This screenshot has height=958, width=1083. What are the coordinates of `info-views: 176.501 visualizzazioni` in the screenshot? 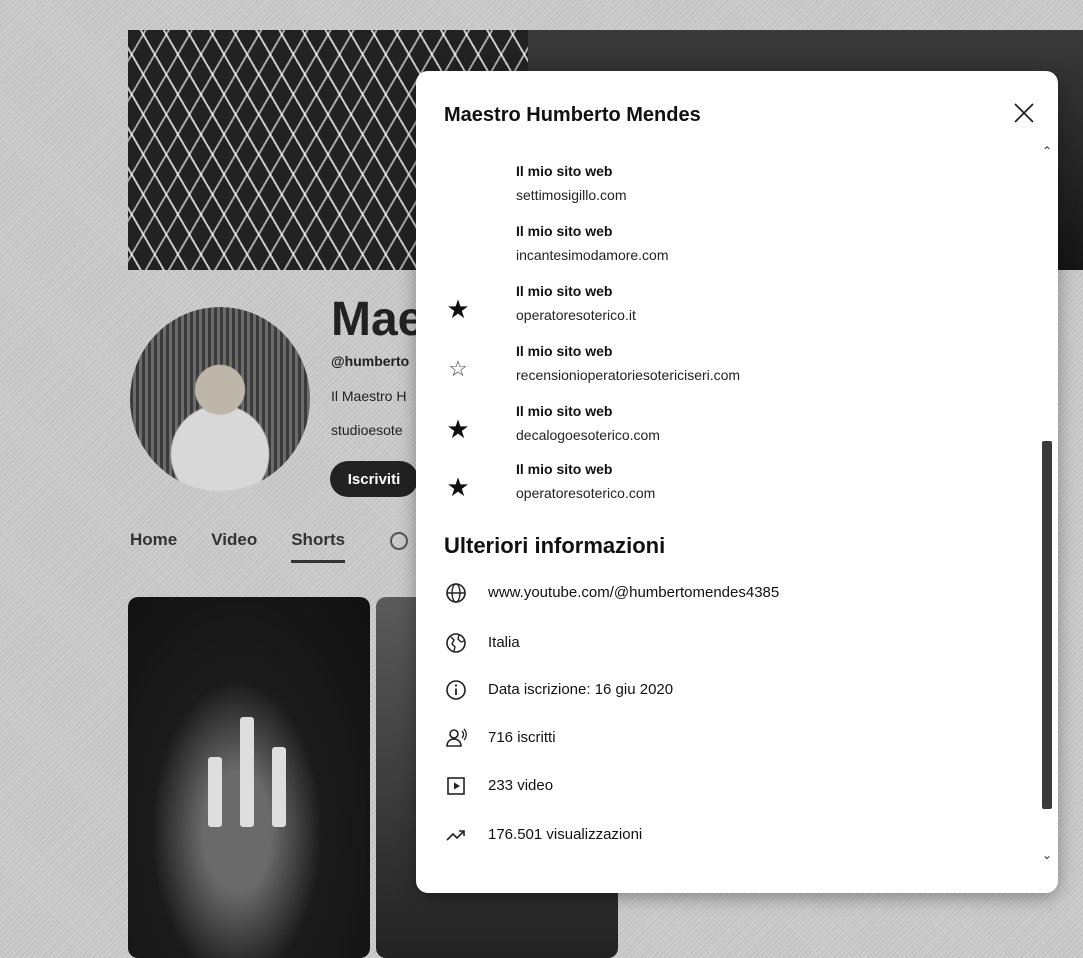 It's located at (724, 837).